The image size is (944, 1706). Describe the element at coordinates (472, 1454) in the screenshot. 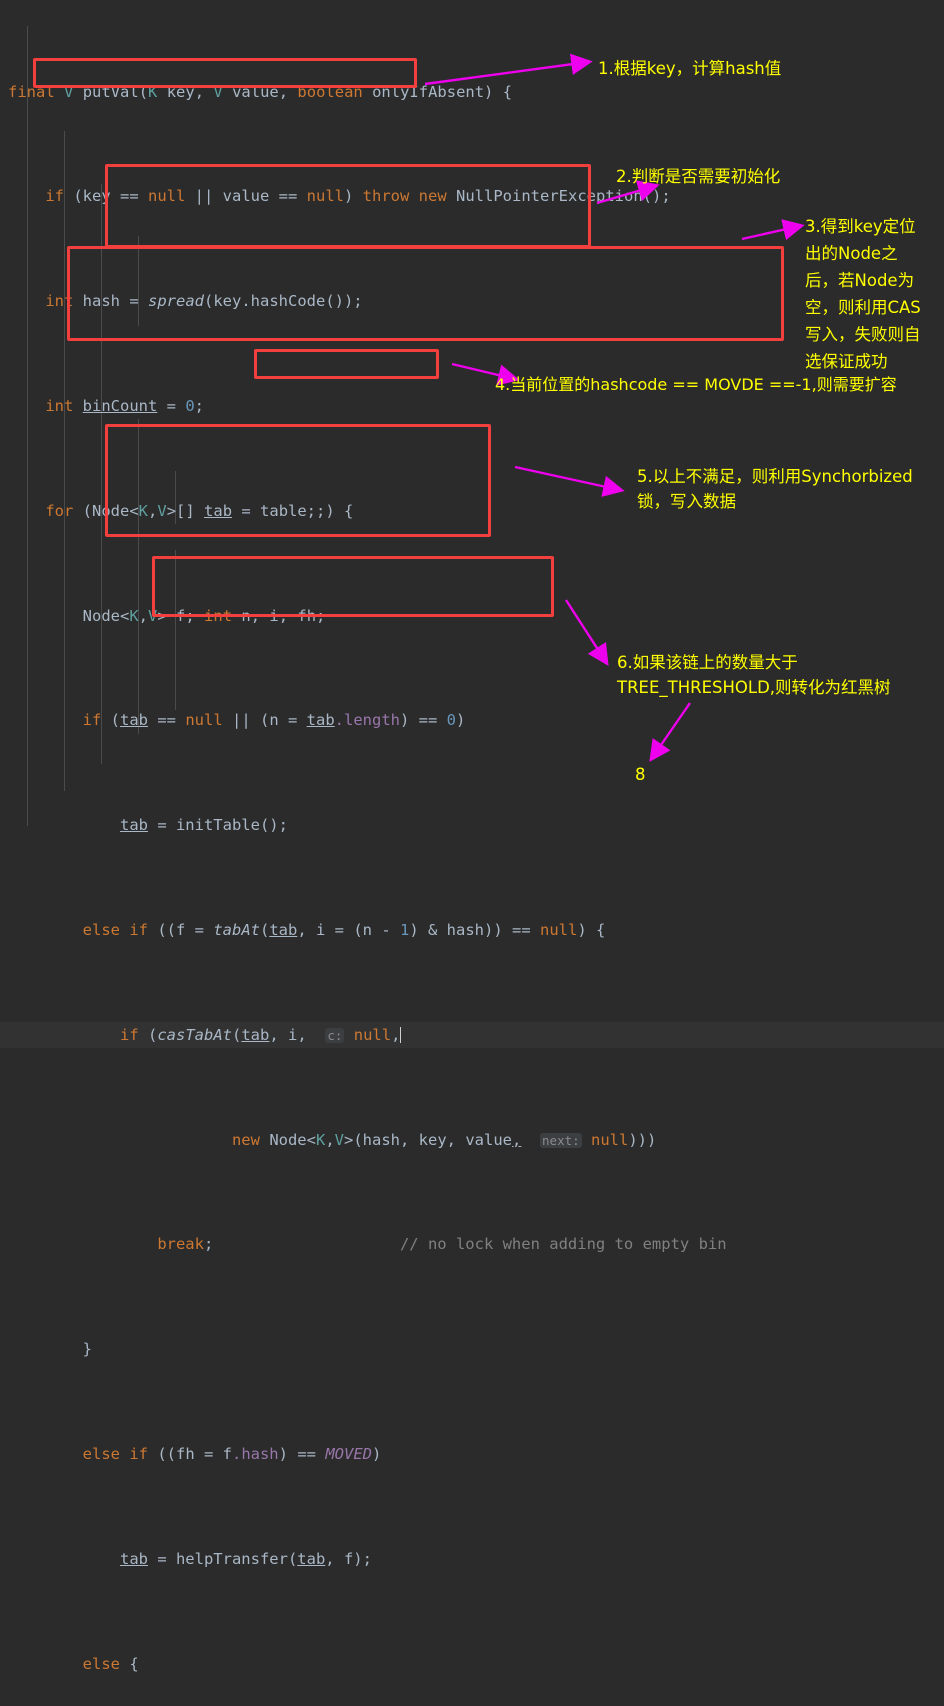

I see `code-line: else if ((fh = f.hash) == MOVED)` at that location.